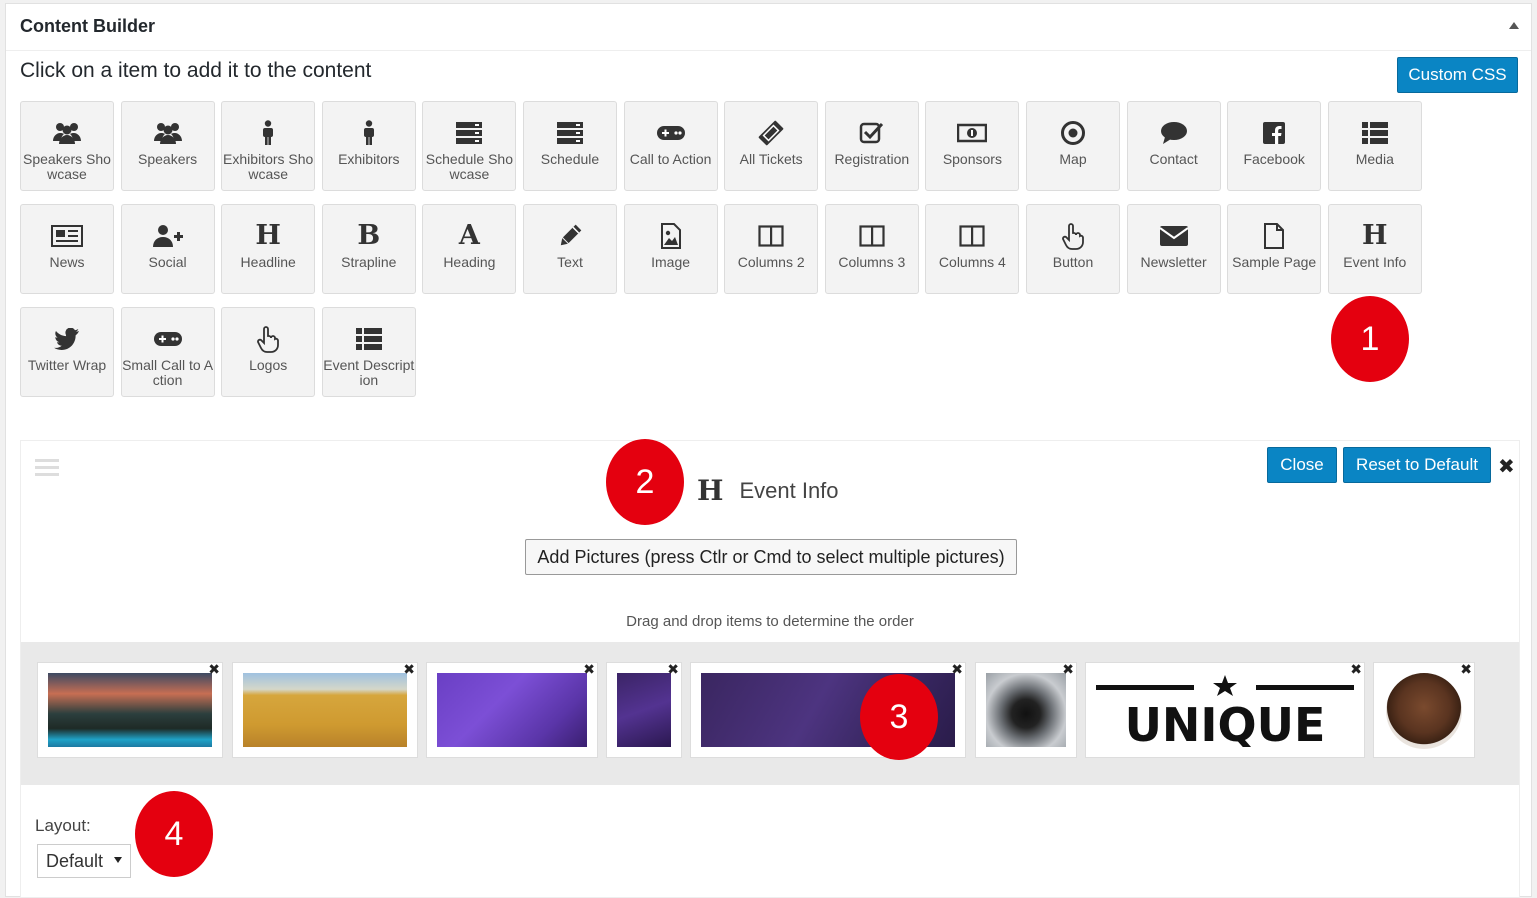 The height and width of the screenshot is (898, 1537). Describe the element at coordinates (67, 365) in the screenshot. I see `module-tile-label: Twitter Wrap` at that location.